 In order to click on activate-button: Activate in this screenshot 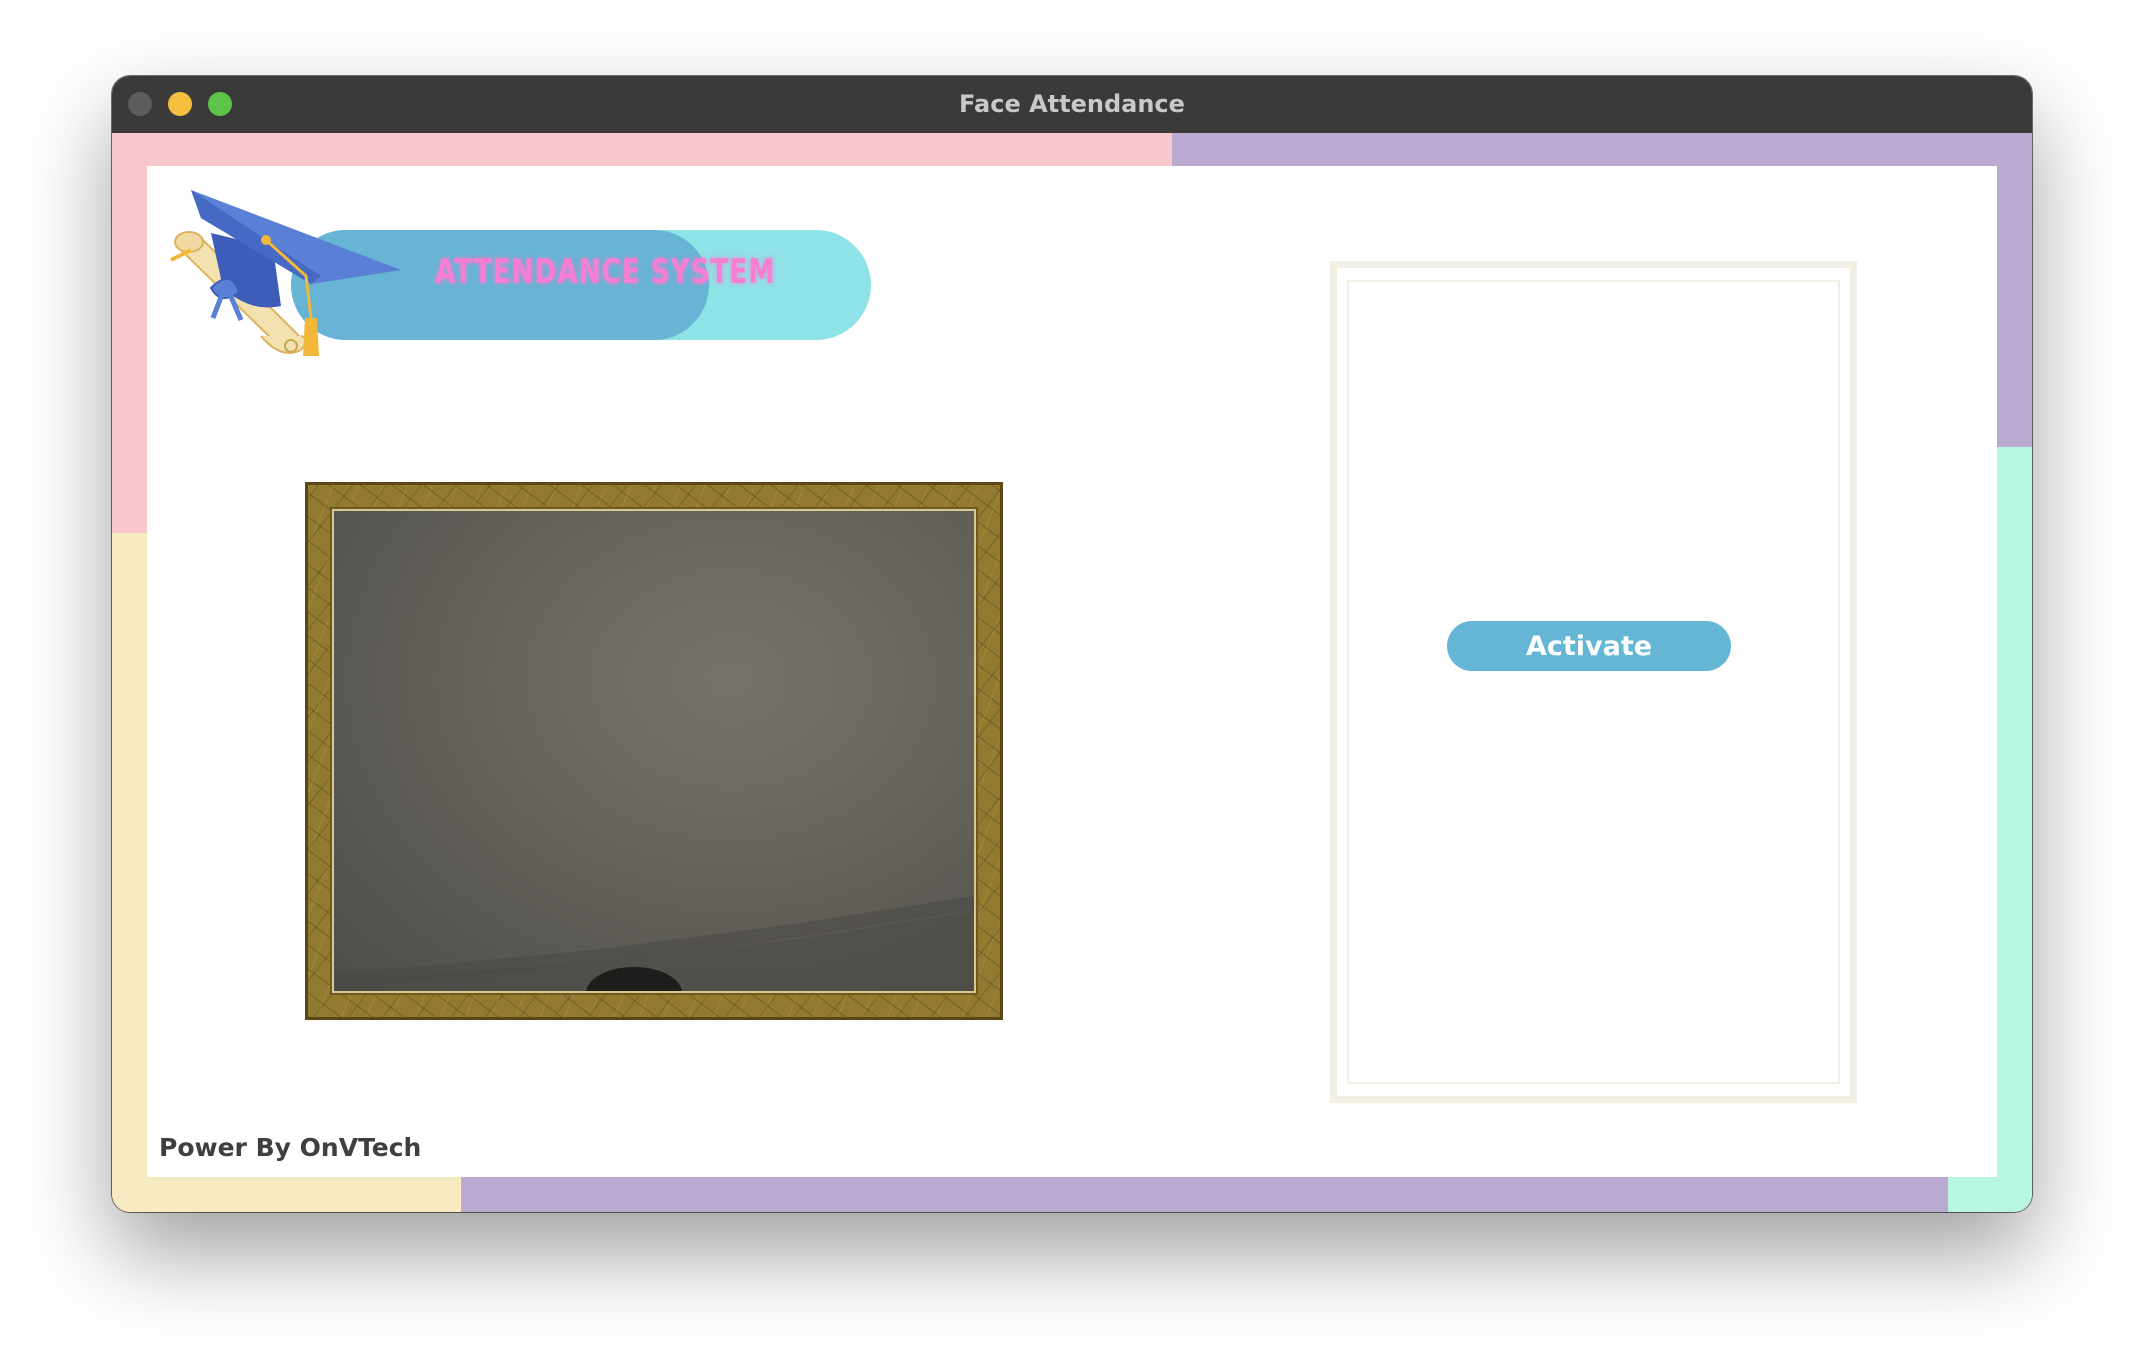, I will do `click(1589, 646)`.